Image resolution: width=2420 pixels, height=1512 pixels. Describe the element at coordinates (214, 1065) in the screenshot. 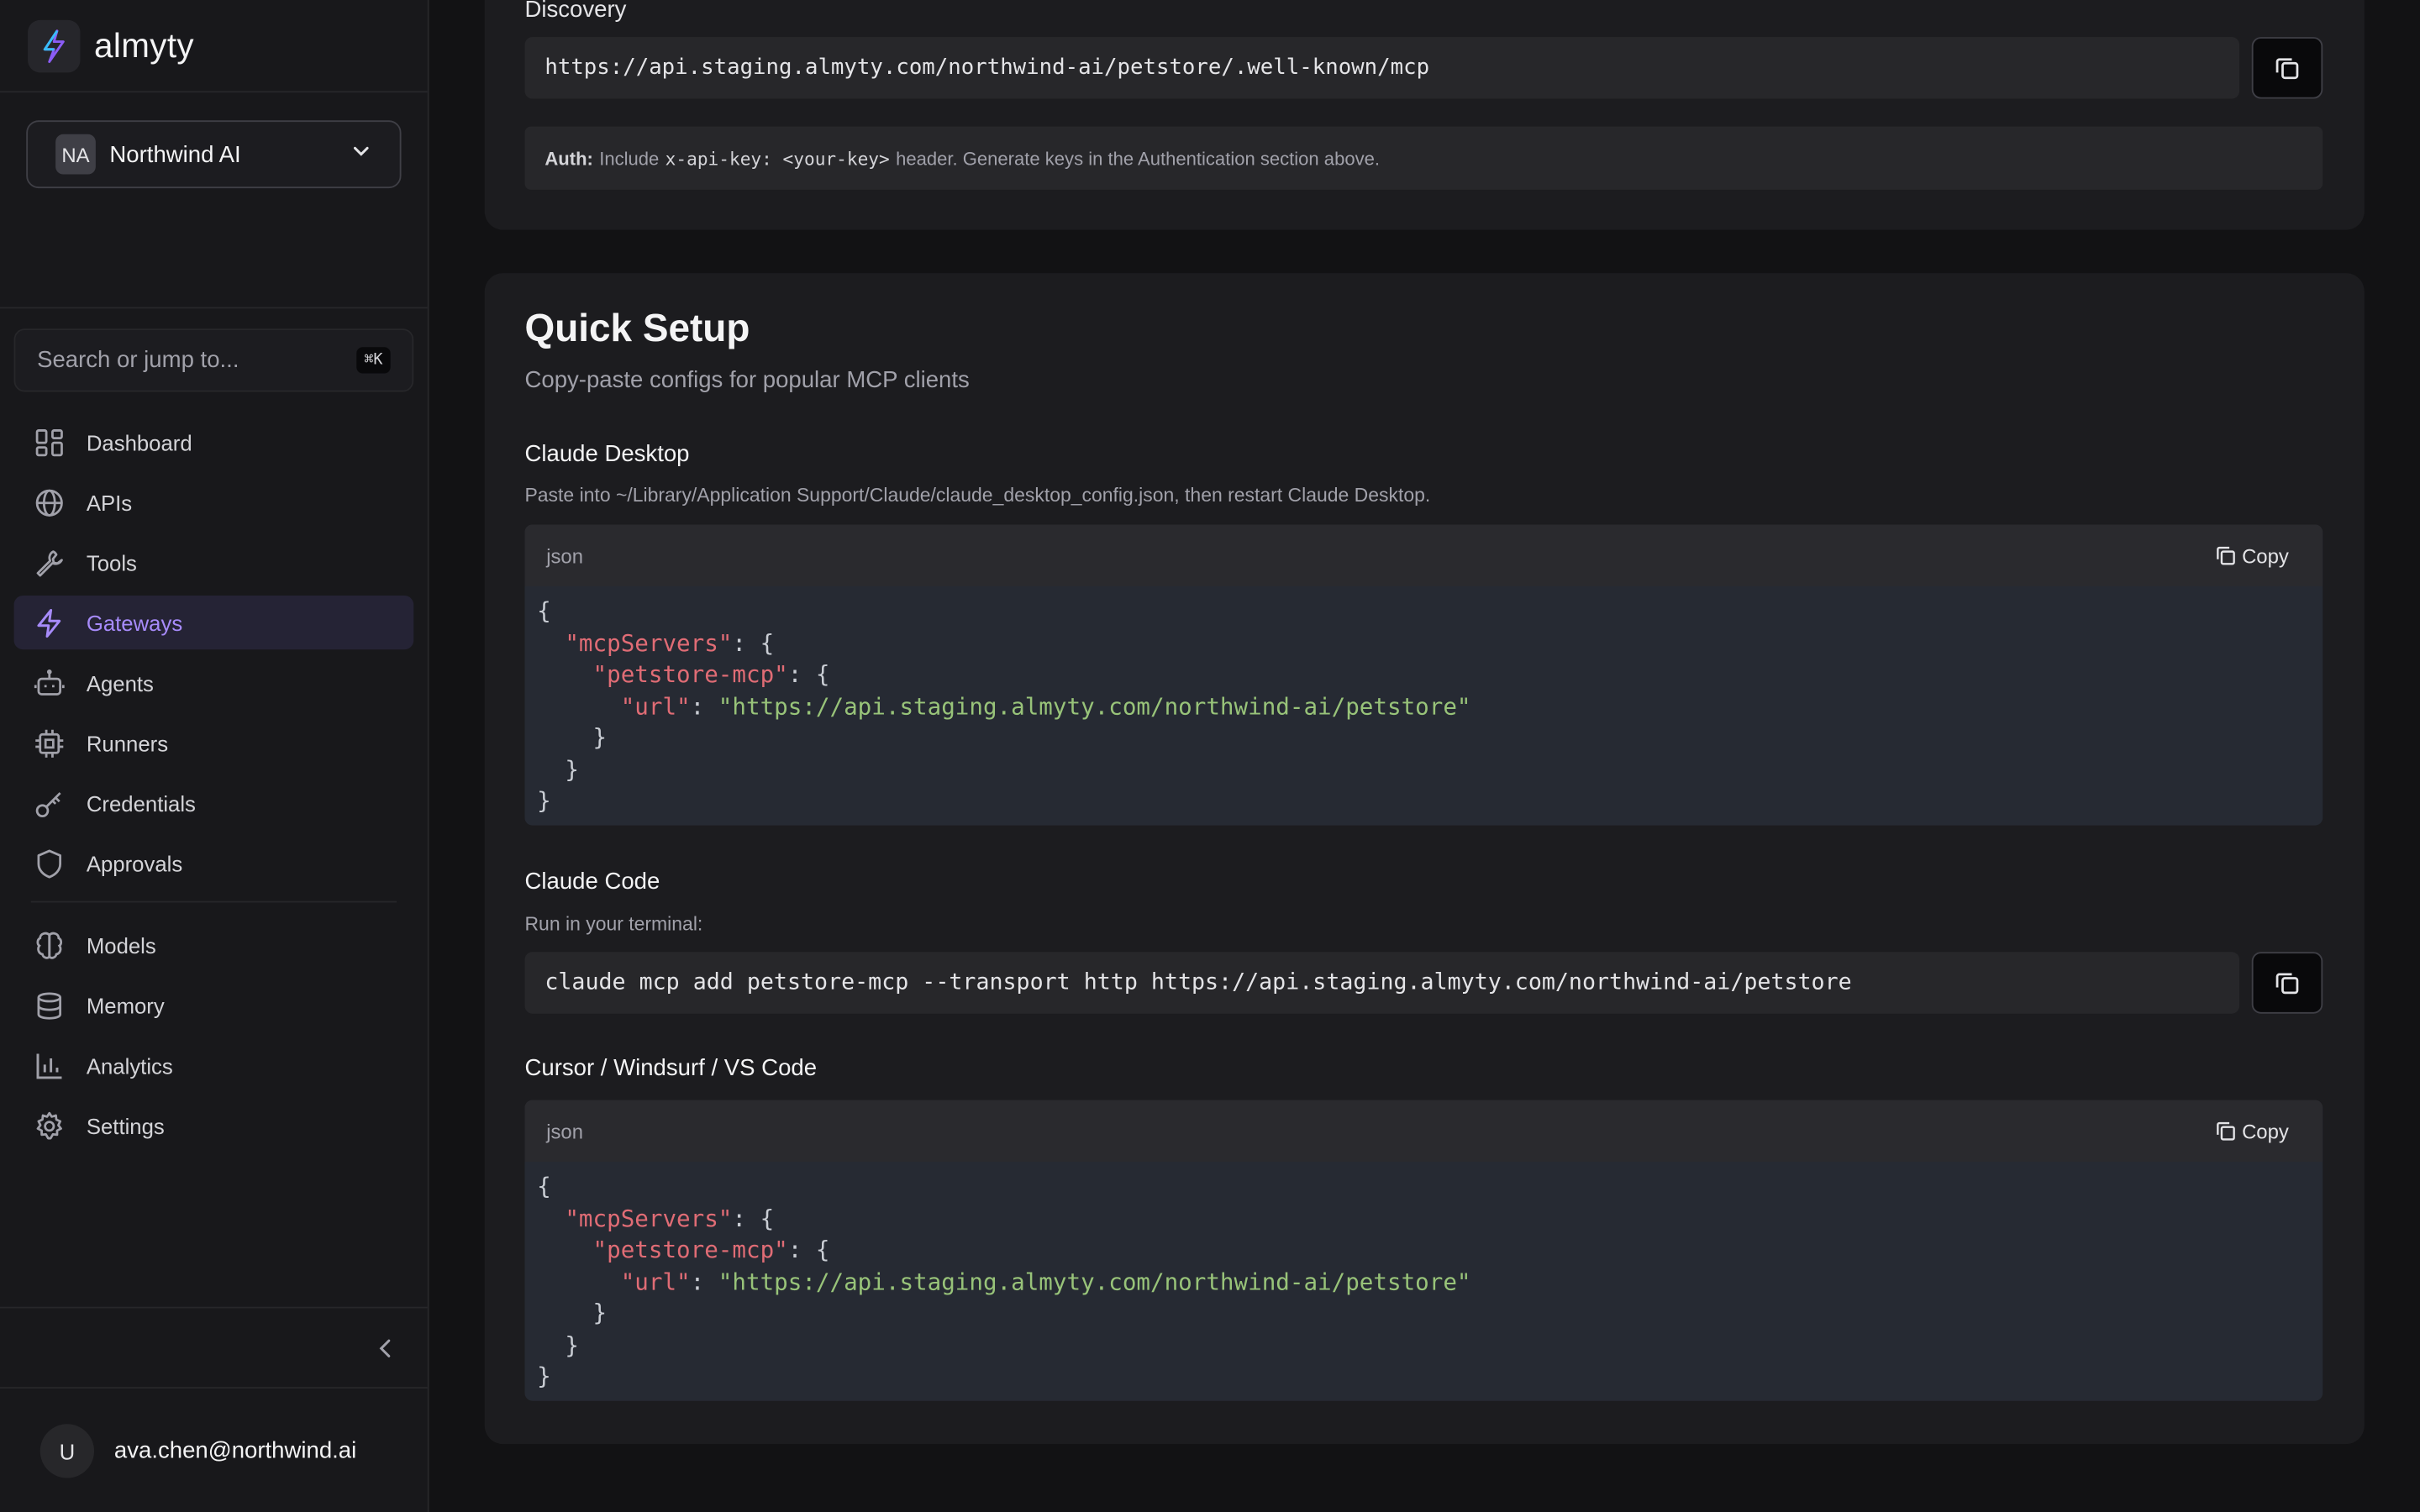

I see `sidebar-item-analytics: Analytics` at that location.